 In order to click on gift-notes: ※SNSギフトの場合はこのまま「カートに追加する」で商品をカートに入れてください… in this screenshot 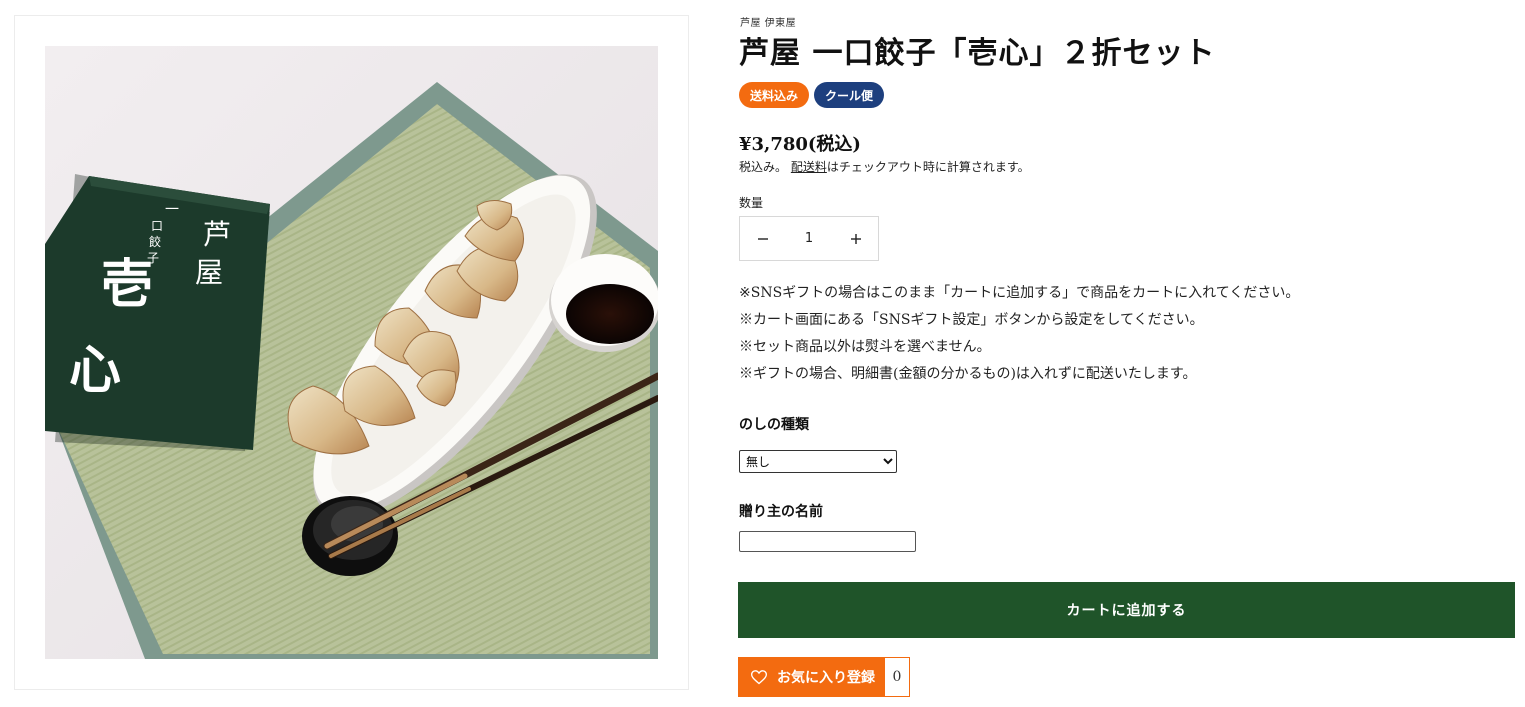, I will do `click(1019, 334)`.